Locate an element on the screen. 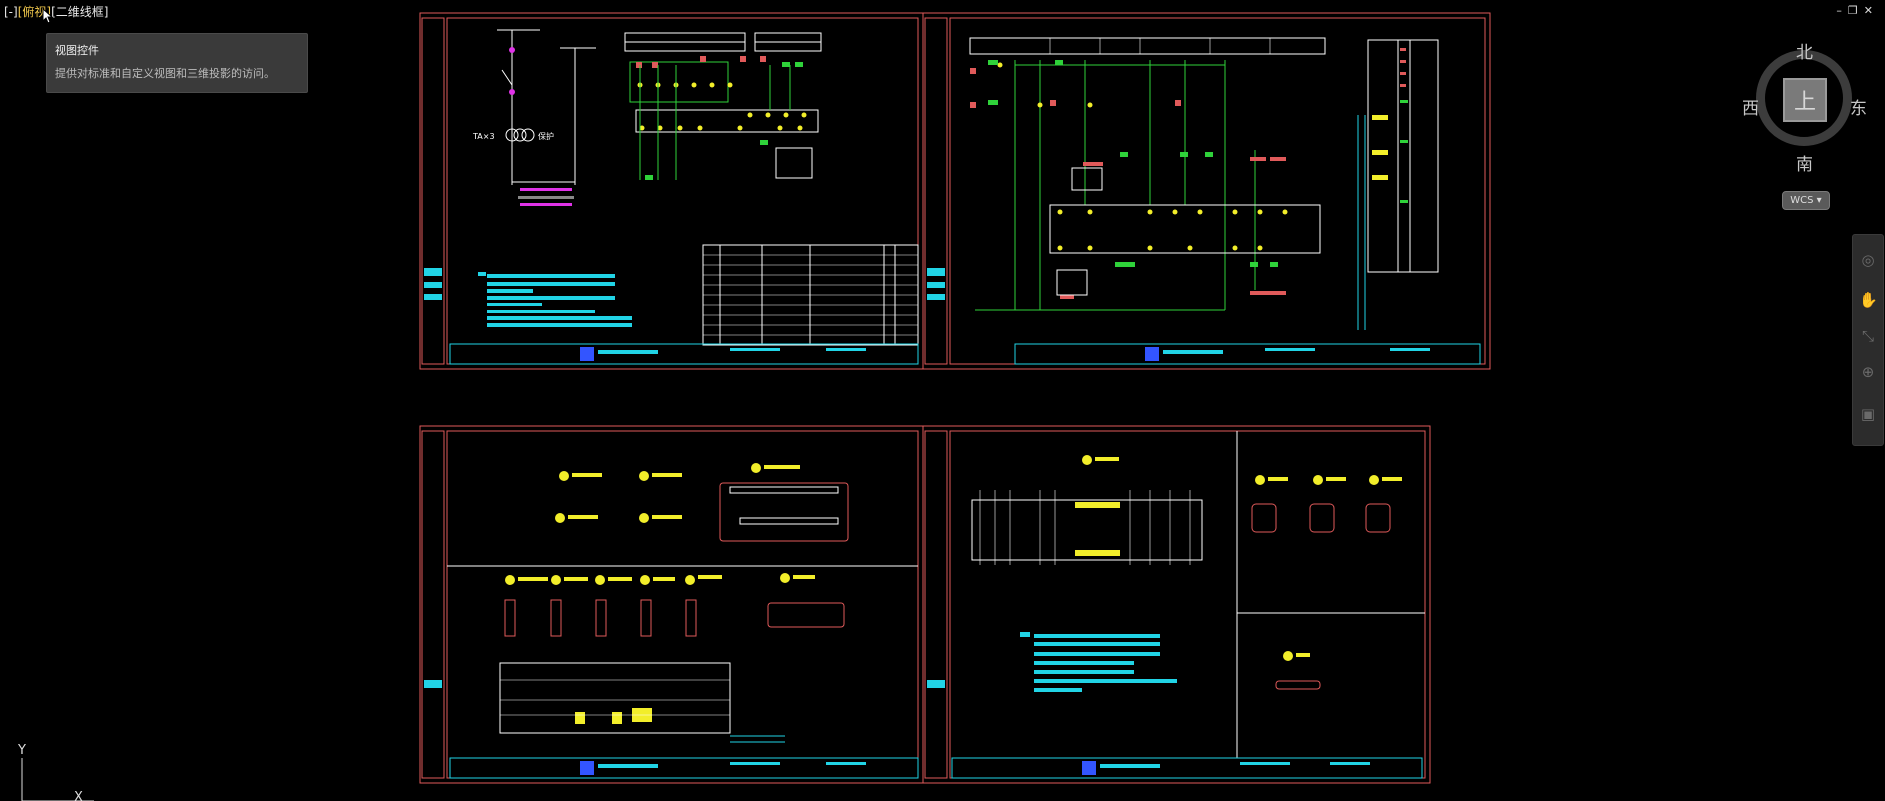  showmotion-icon: ▣ is located at coordinates (1868, 414).